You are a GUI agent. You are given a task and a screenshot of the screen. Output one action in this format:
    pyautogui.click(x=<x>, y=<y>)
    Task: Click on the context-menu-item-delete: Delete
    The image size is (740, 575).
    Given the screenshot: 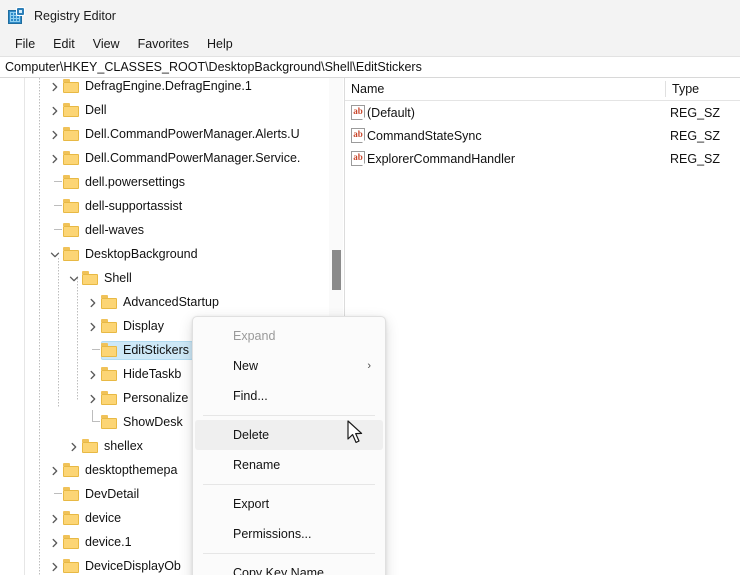 What is the action you would take?
    pyautogui.click(x=289, y=435)
    